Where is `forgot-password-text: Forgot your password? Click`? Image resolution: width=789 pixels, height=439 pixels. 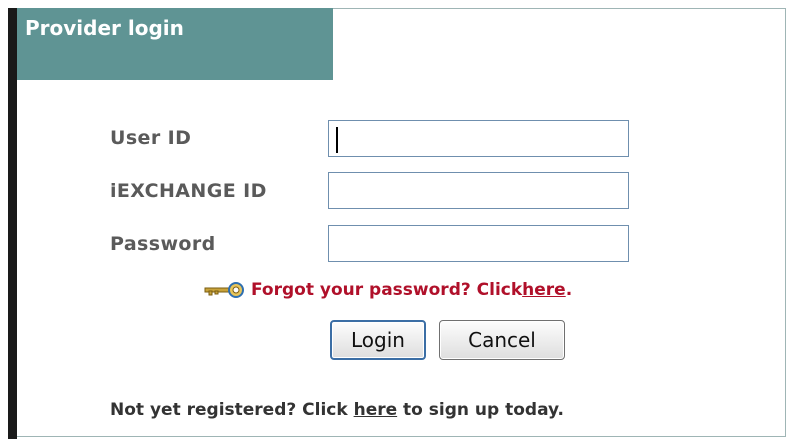 forgot-password-text: Forgot your password? Click is located at coordinates (387, 290).